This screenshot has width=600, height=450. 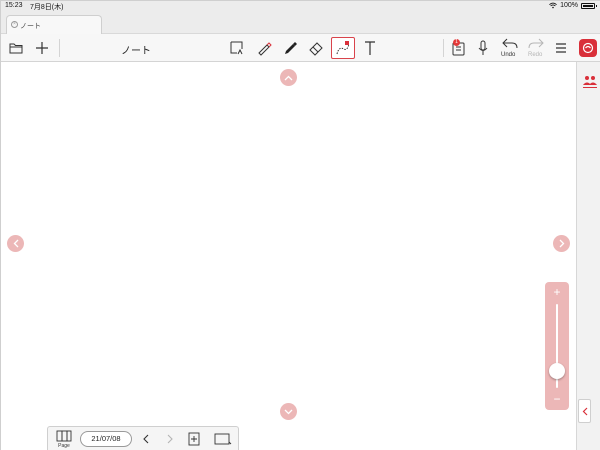 I want to click on page-list-button: Page, so click(x=64, y=440).